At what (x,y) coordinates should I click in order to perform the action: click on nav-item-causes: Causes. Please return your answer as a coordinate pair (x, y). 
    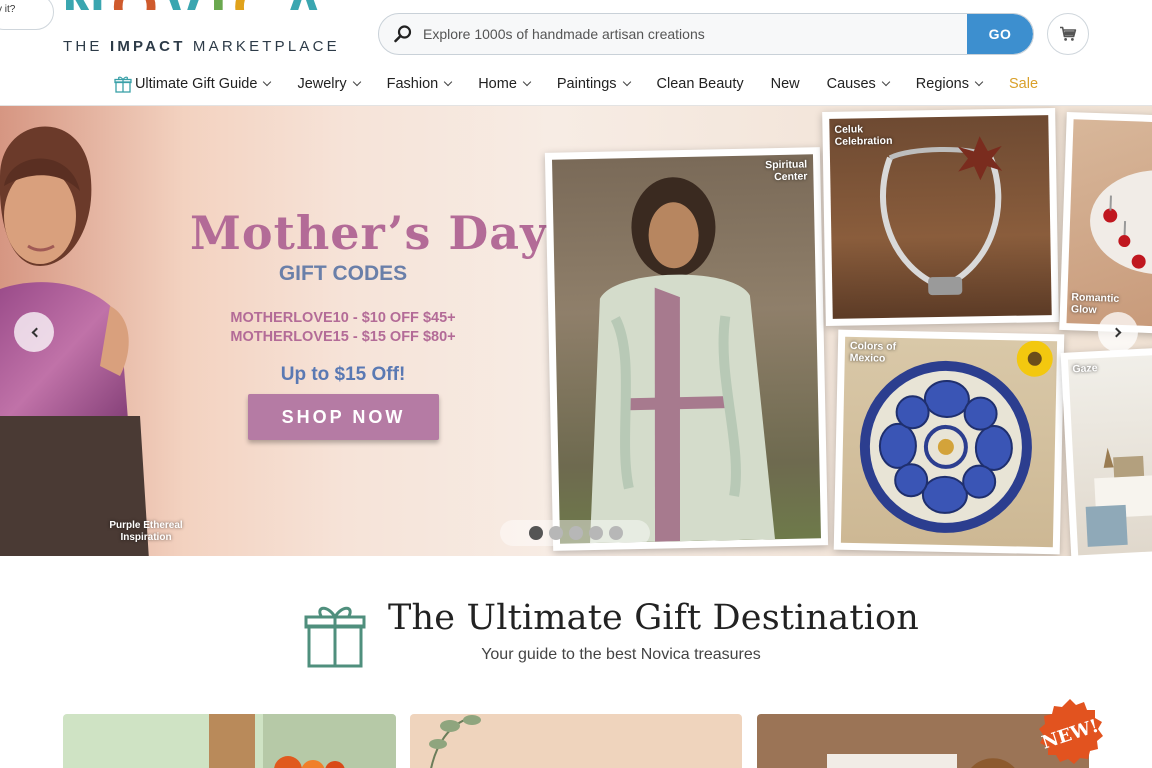
    Looking at the image, I should click on (857, 84).